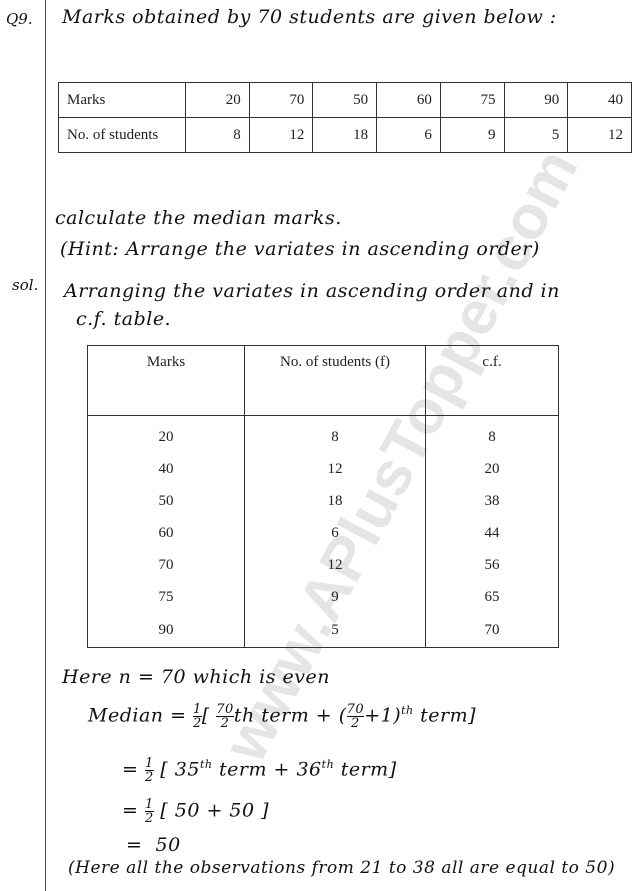  Describe the element at coordinates (290, 715) in the screenshot. I see `formula-text: th term + (` at that location.